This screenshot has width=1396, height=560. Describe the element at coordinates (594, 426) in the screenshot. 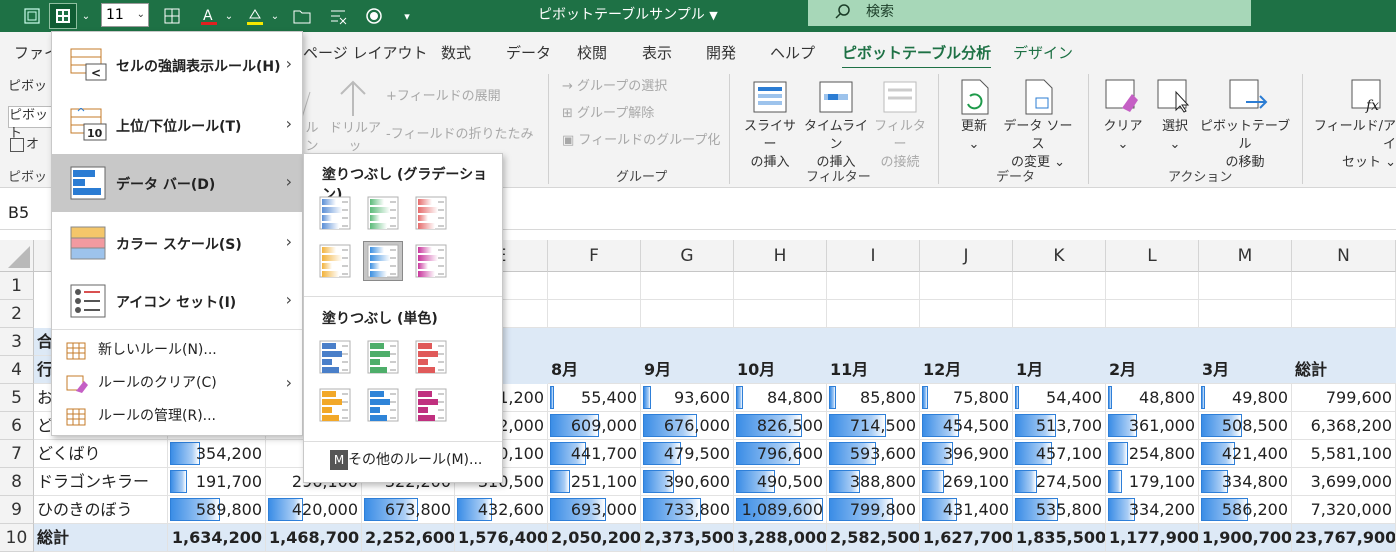

I see `value-cell: 609,000` at that location.